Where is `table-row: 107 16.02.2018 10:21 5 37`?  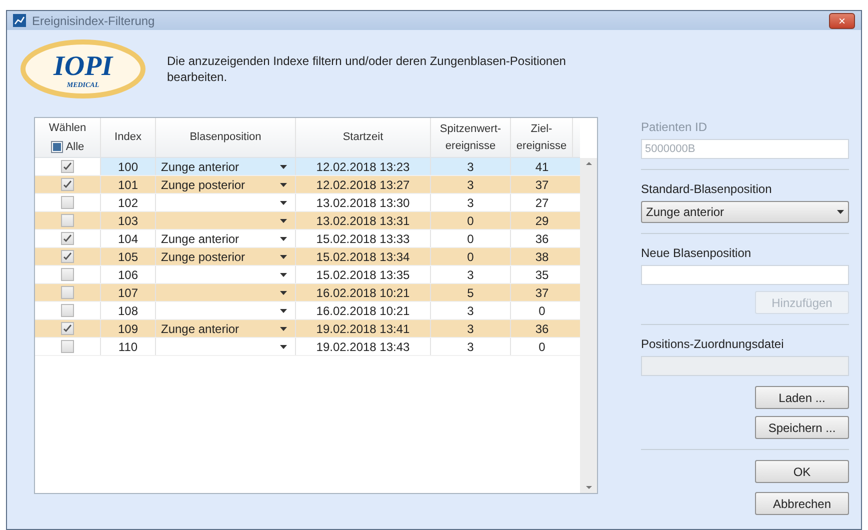 table-row: 107 16.02.2018 10:21 5 37 is located at coordinates (307, 293).